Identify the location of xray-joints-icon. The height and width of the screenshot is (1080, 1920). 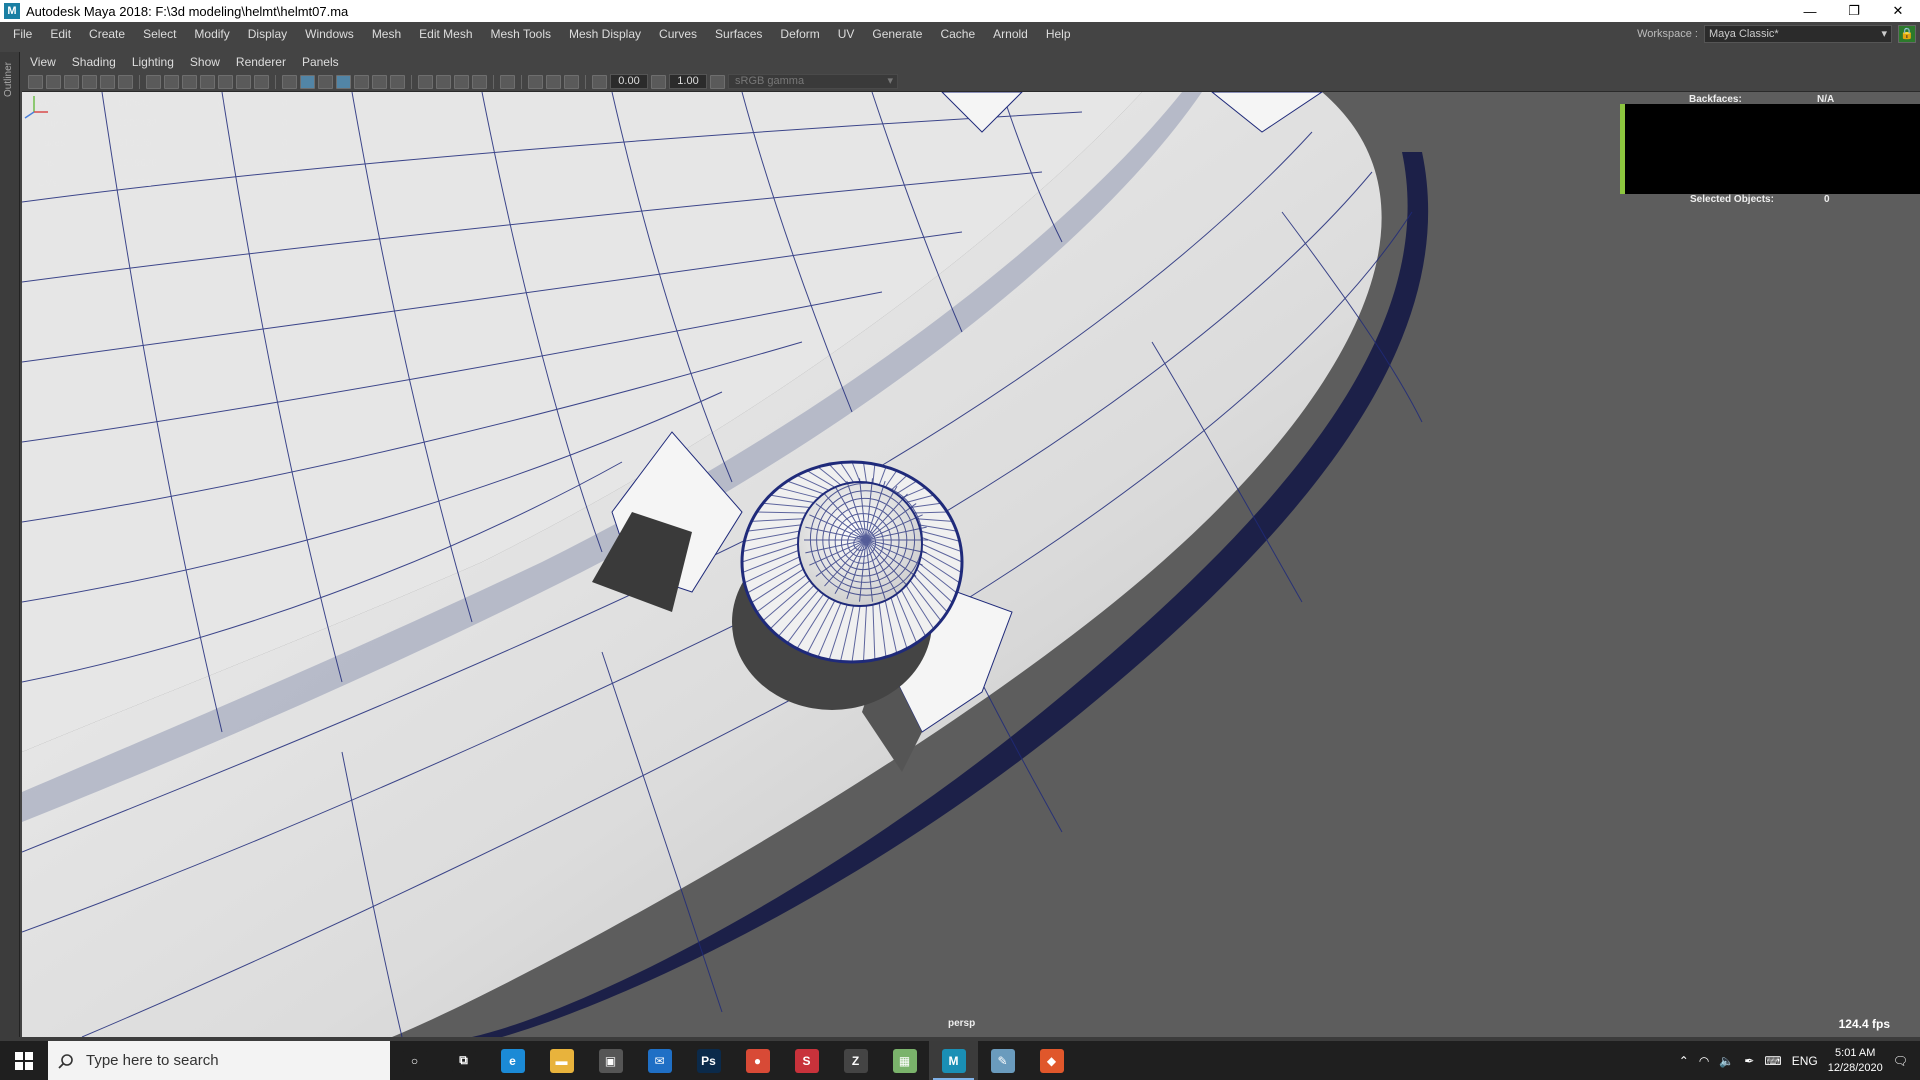
(571, 81).